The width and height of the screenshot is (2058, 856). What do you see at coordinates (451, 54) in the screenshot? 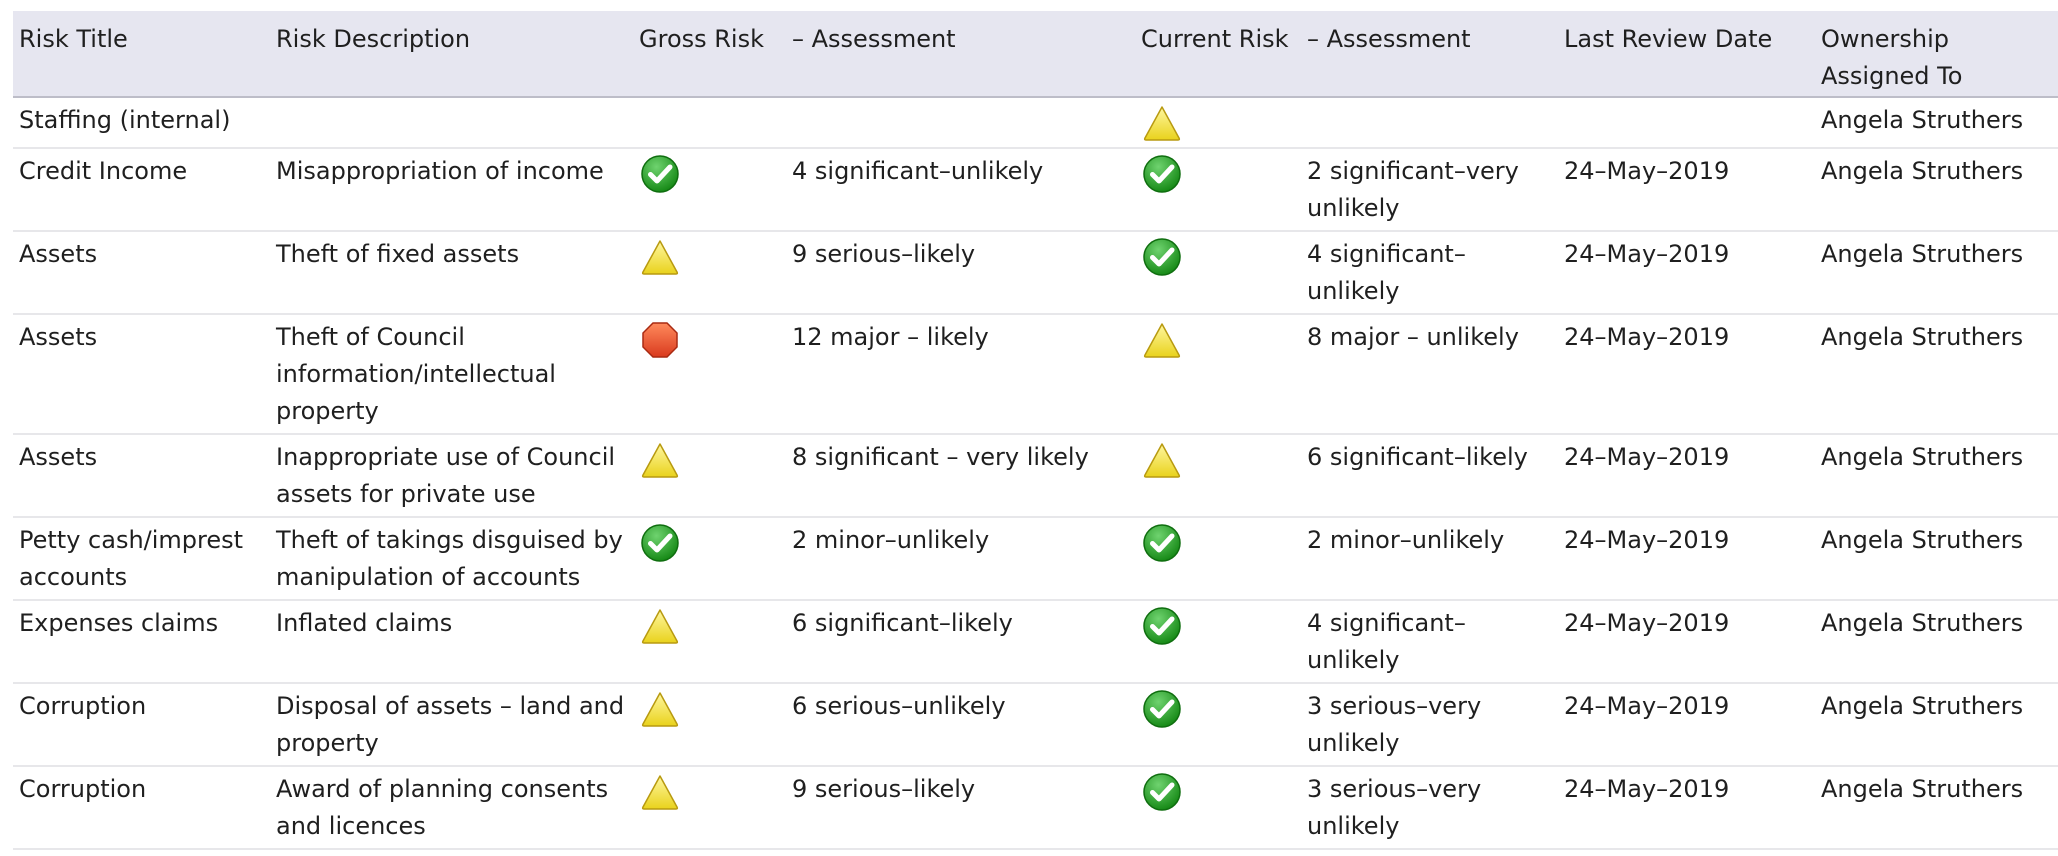
I see `column-header-risk-description: Risk Description` at bounding box center [451, 54].